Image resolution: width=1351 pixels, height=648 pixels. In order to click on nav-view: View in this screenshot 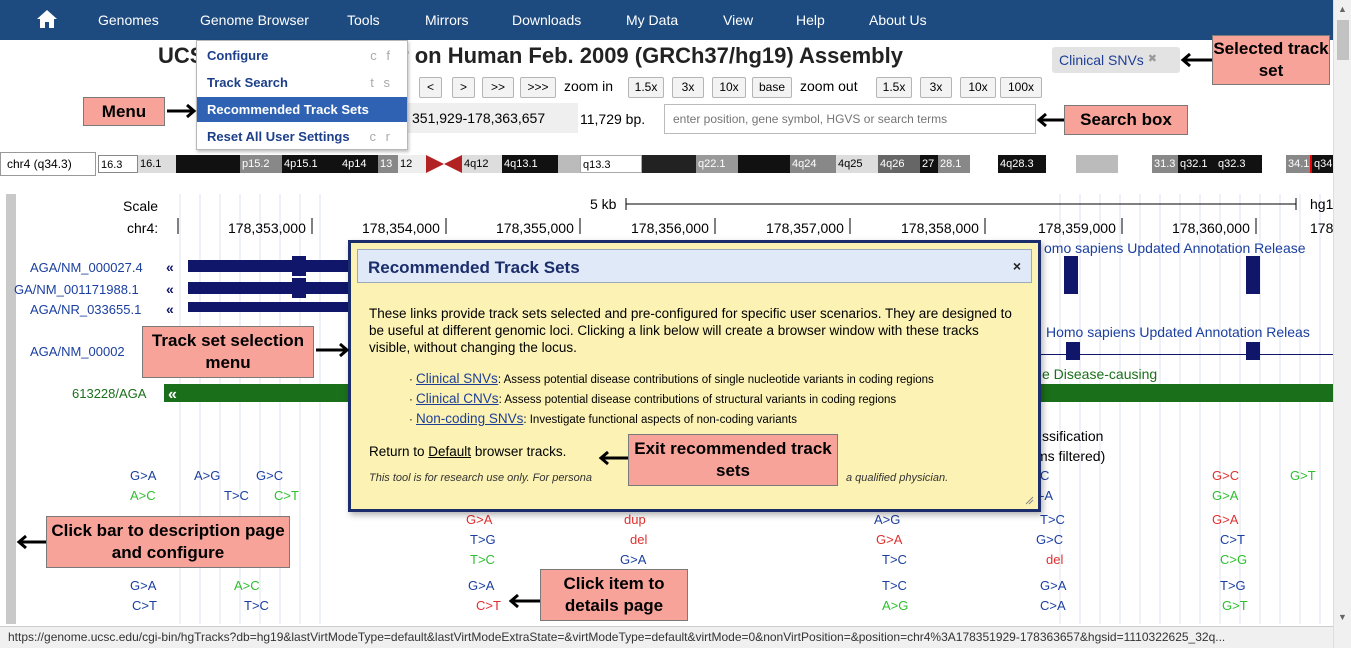, I will do `click(738, 20)`.